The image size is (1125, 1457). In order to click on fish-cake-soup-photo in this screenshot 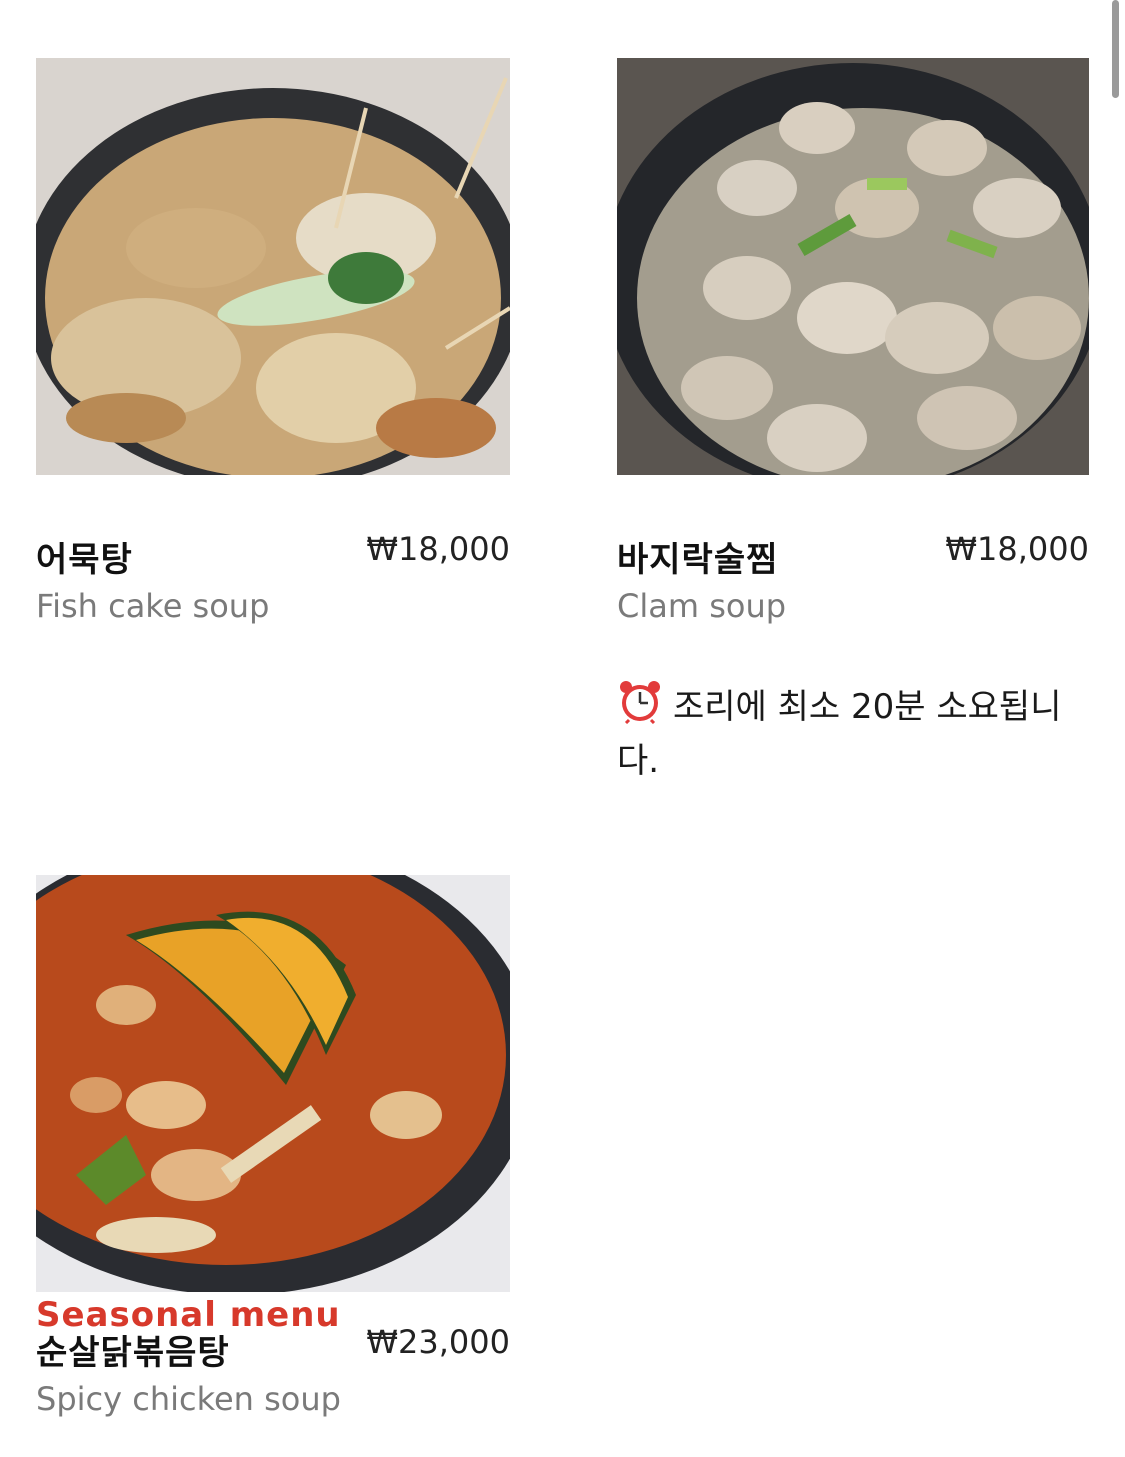, I will do `click(273, 266)`.